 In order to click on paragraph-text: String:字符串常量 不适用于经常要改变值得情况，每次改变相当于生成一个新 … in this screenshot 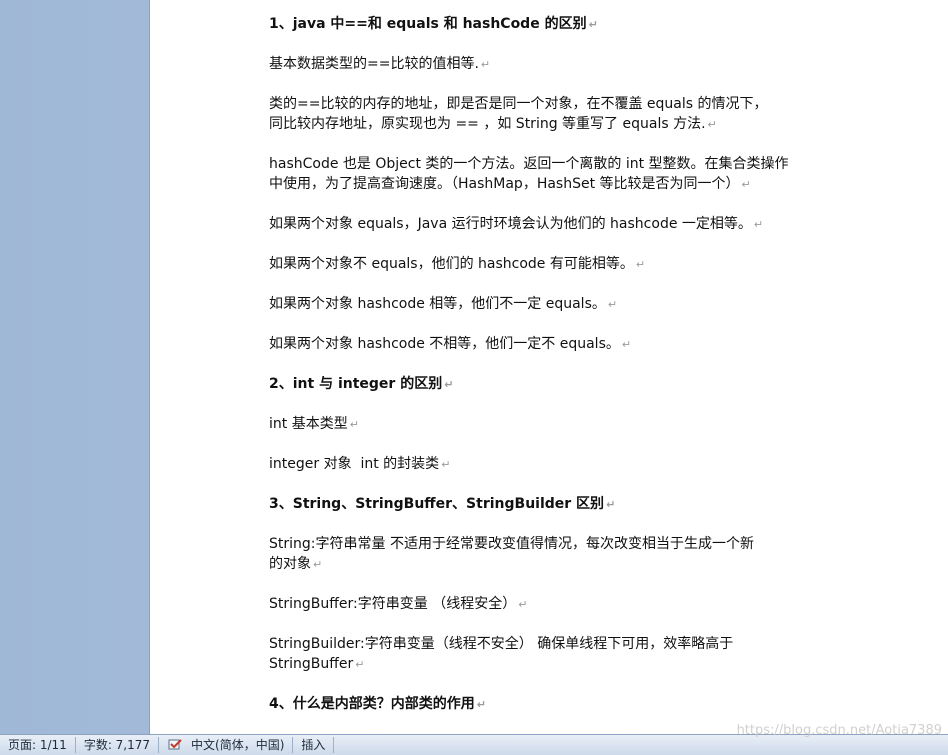, I will do `click(511, 554)`.